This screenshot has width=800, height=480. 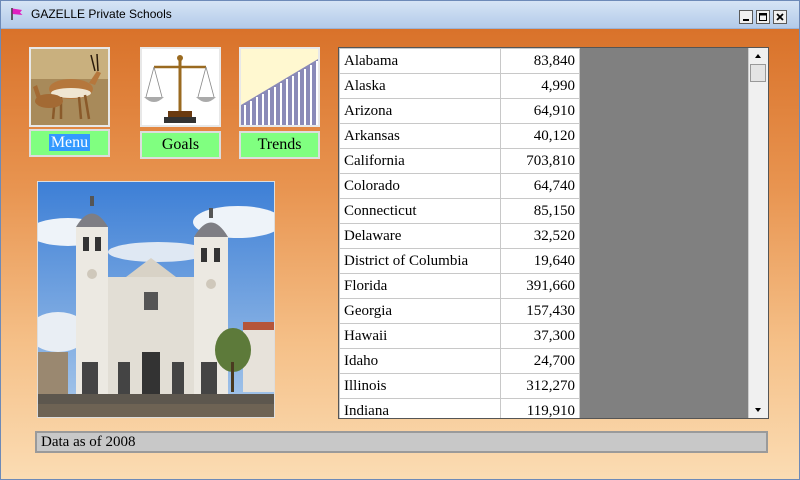 I want to click on scales-icon, so click(x=180, y=87).